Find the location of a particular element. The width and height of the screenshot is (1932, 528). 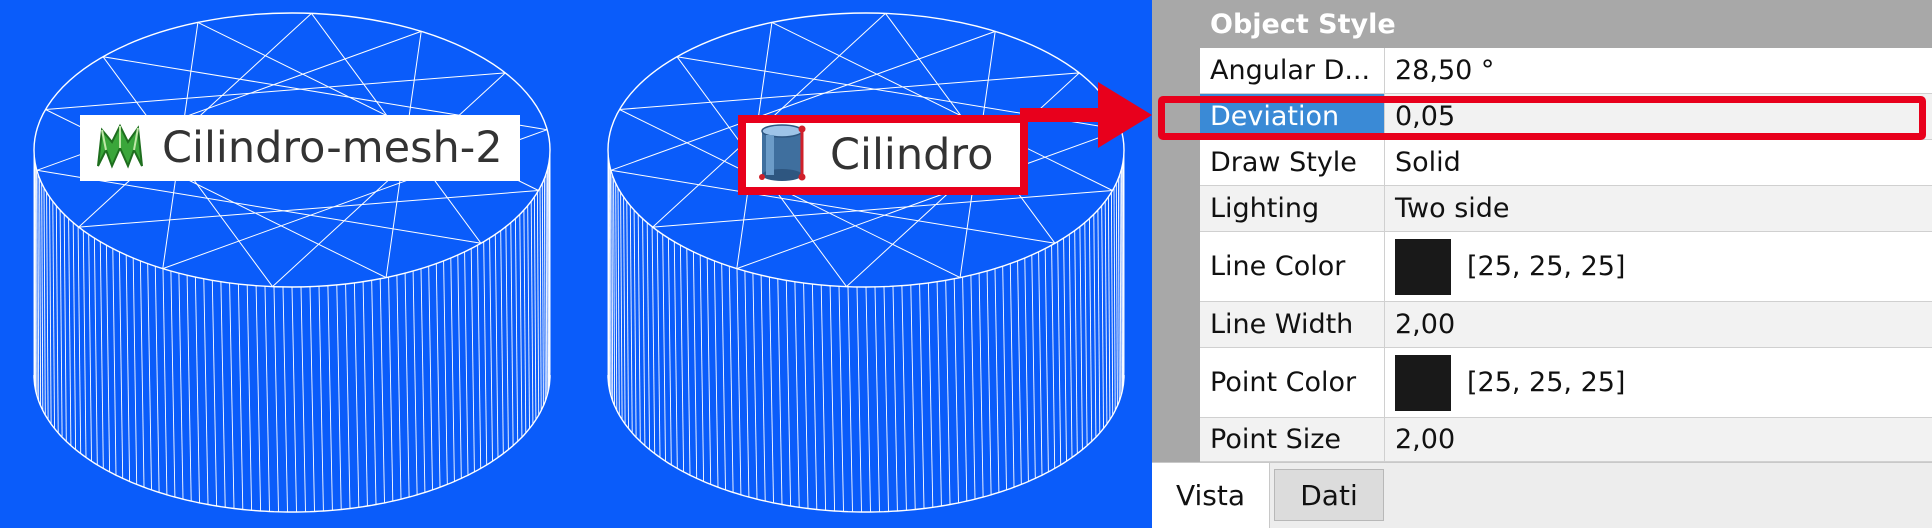

group-header-label: Object Style is located at coordinates (1298, 24).